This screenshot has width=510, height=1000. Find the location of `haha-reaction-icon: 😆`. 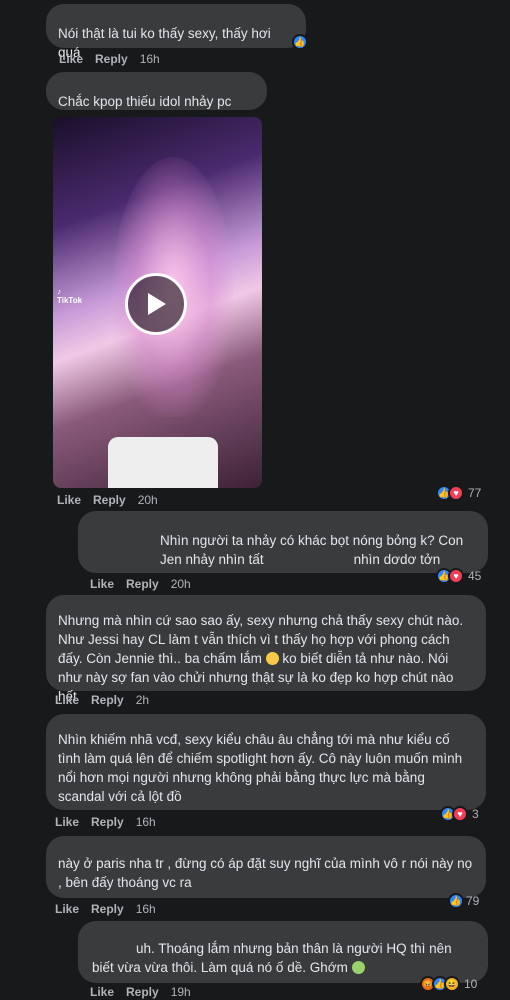

haha-reaction-icon: 😆 is located at coordinates (452, 984).